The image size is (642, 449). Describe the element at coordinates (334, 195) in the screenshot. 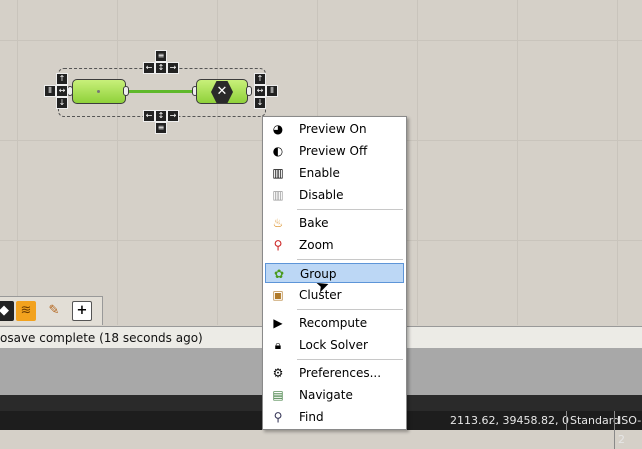

I see `menu-item-disable: ▥ Disable` at that location.